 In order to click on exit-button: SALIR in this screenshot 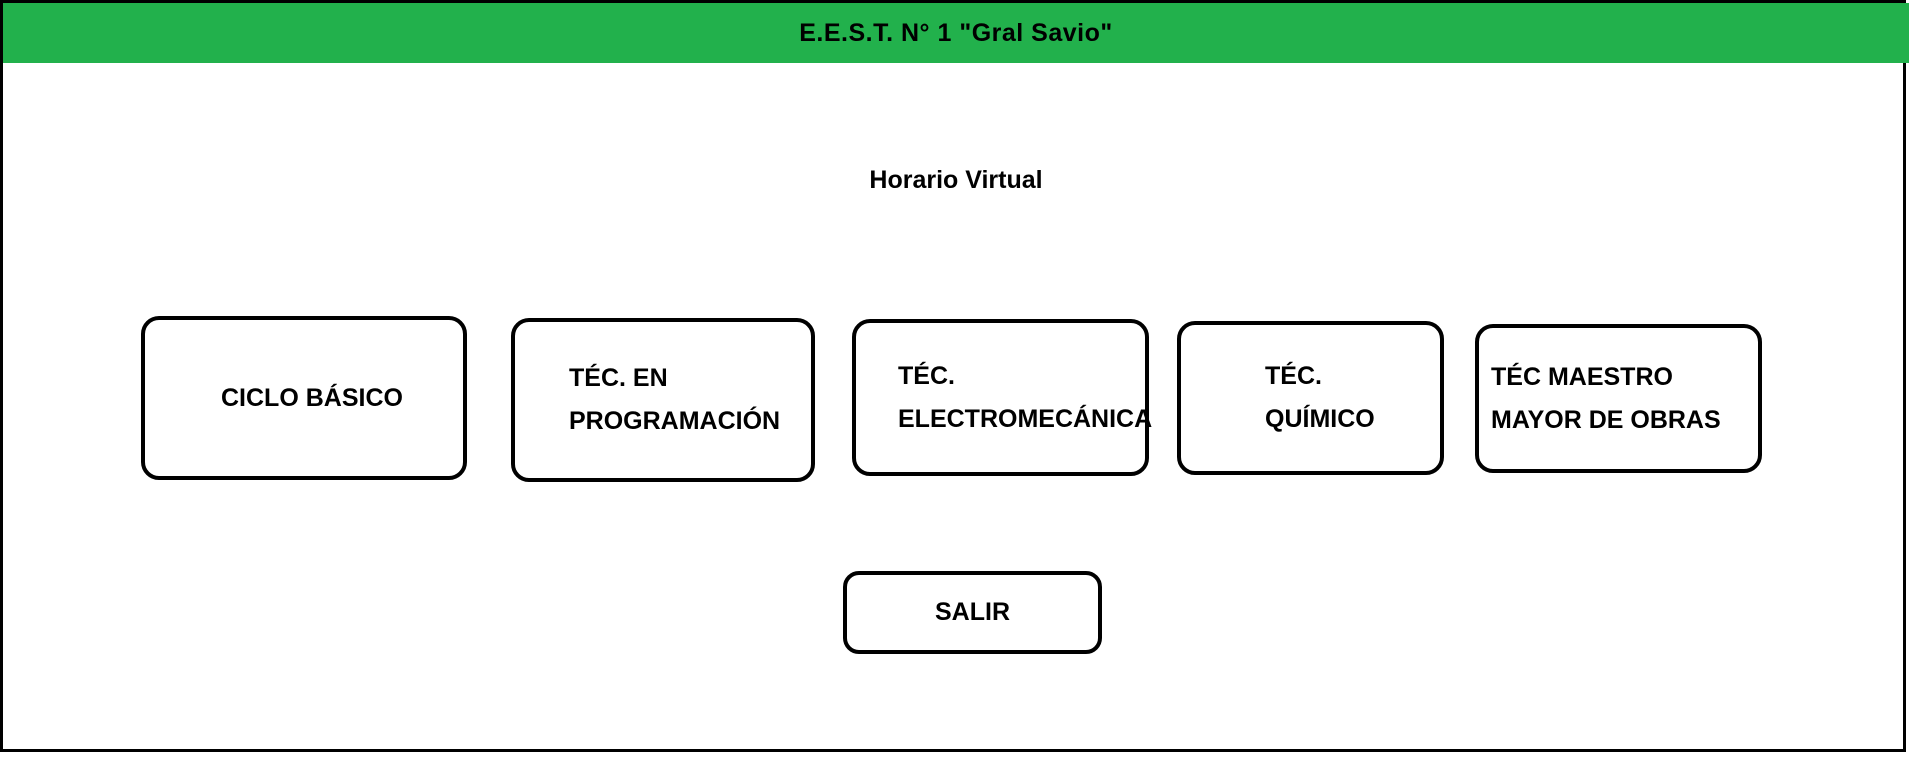, I will do `click(972, 612)`.